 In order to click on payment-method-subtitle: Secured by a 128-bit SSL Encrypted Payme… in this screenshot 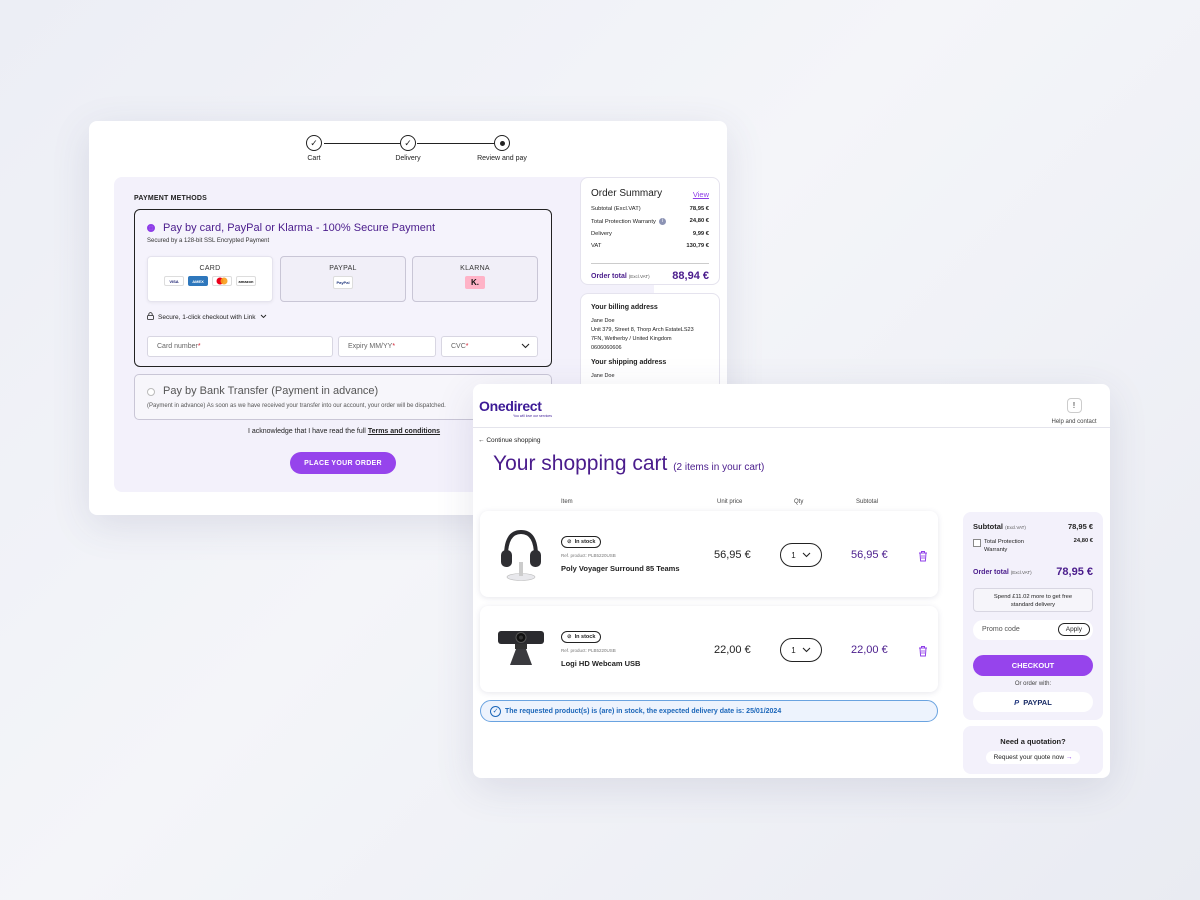, I will do `click(208, 241)`.